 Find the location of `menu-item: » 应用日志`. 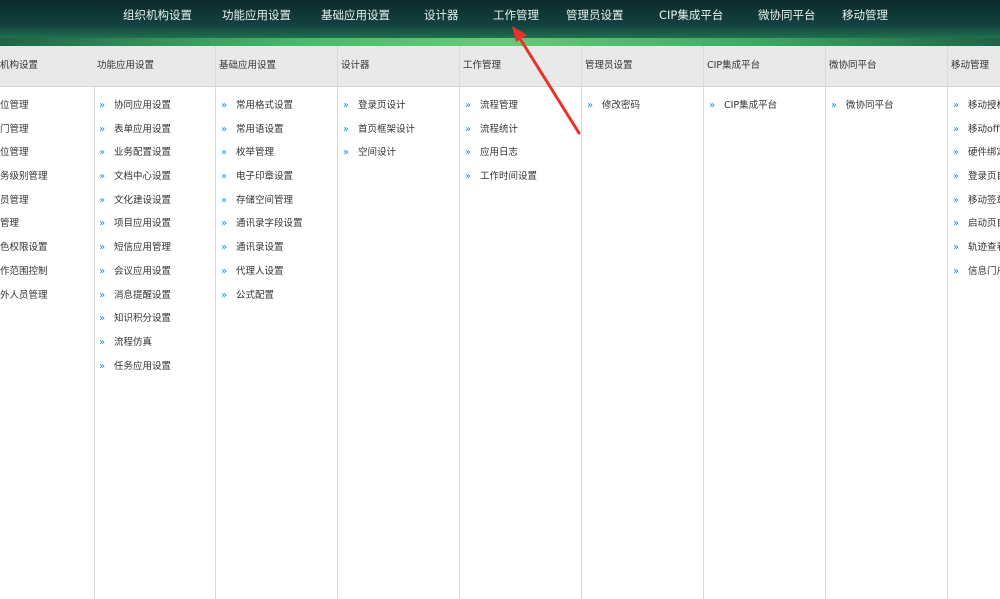

menu-item: » 应用日志 is located at coordinates (523, 153).